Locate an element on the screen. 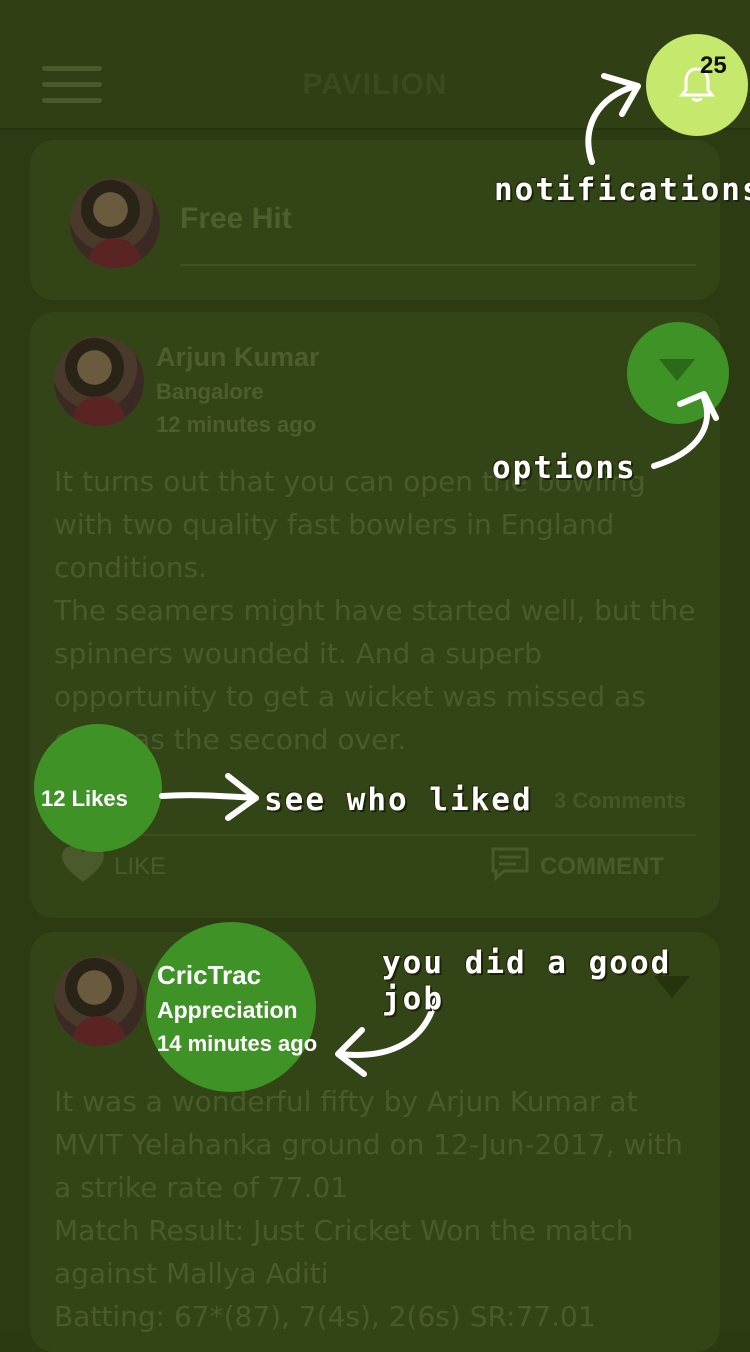 This screenshot has height=1352, width=750. arrow-to-options is located at coordinates (681, 432).